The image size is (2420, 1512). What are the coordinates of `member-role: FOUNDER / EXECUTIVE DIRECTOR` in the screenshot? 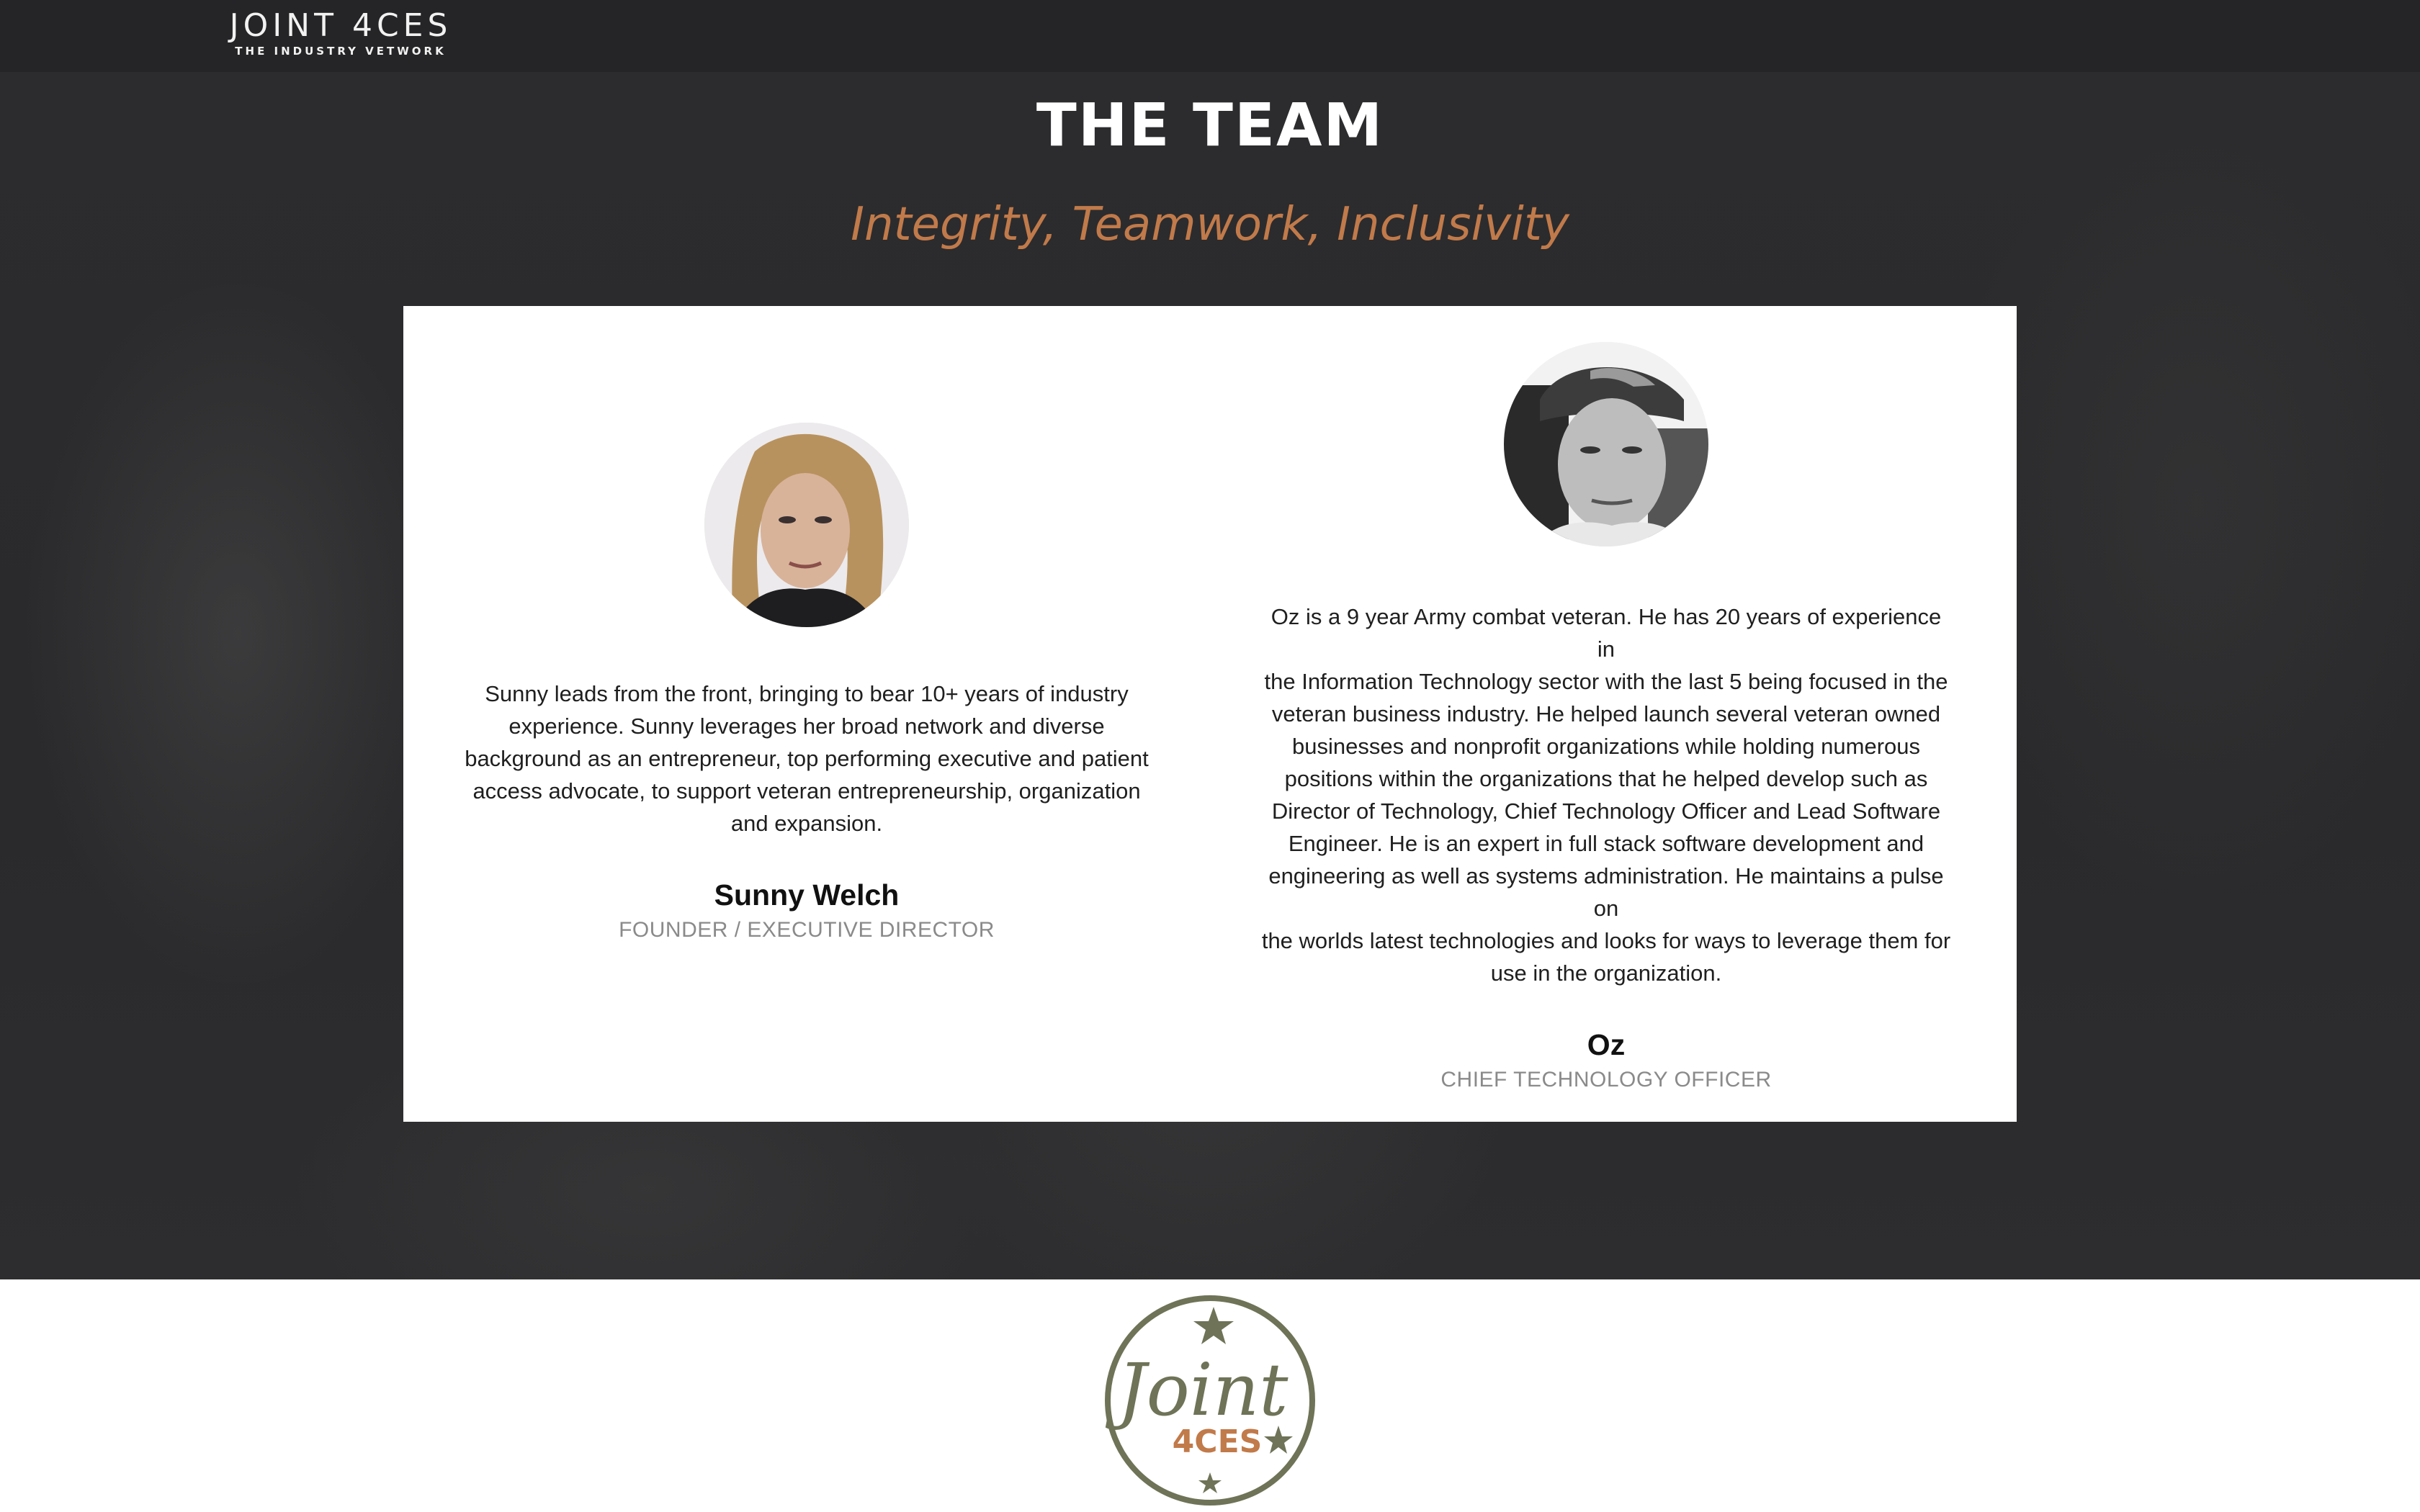 It's located at (807, 930).